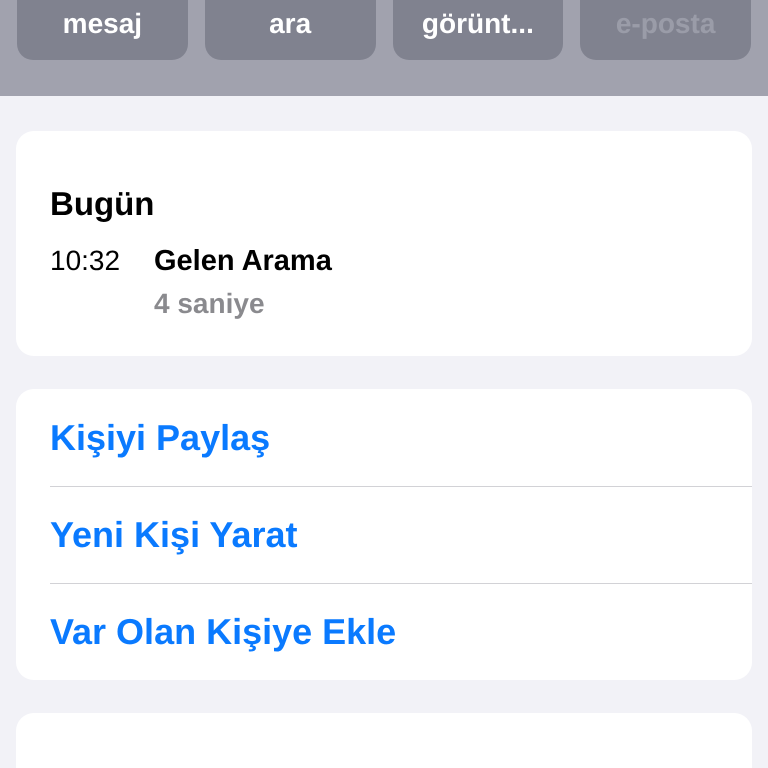 The height and width of the screenshot is (768, 768). What do you see at coordinates (290, 30) in the screenshot?
I see `action-button: ara` at bounding box center [290, 30].